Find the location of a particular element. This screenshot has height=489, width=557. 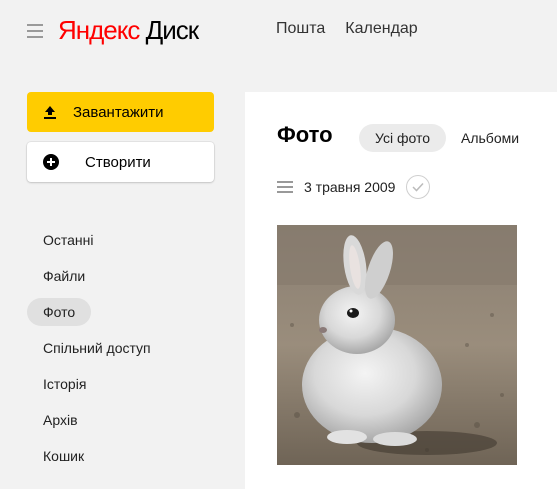

create-button: Створити is located at coordinates (120, 162).